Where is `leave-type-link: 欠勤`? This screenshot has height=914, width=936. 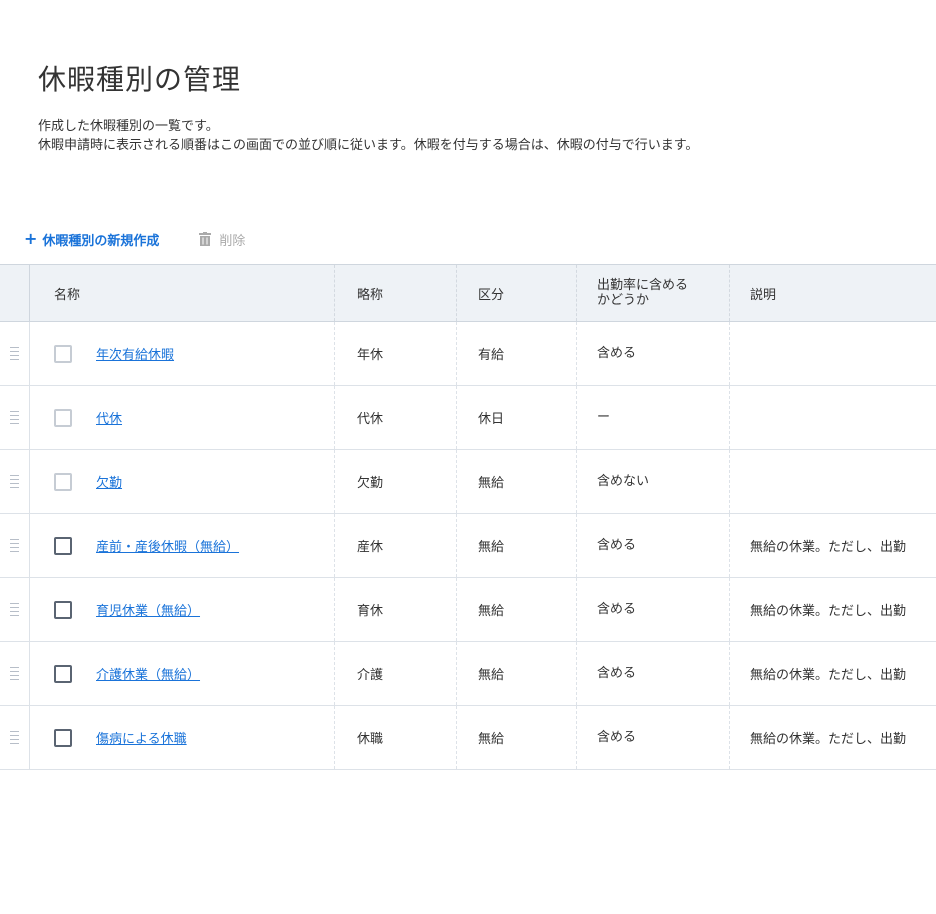 leave-type-link: 欠勤 is located at coordinates (109, 481).